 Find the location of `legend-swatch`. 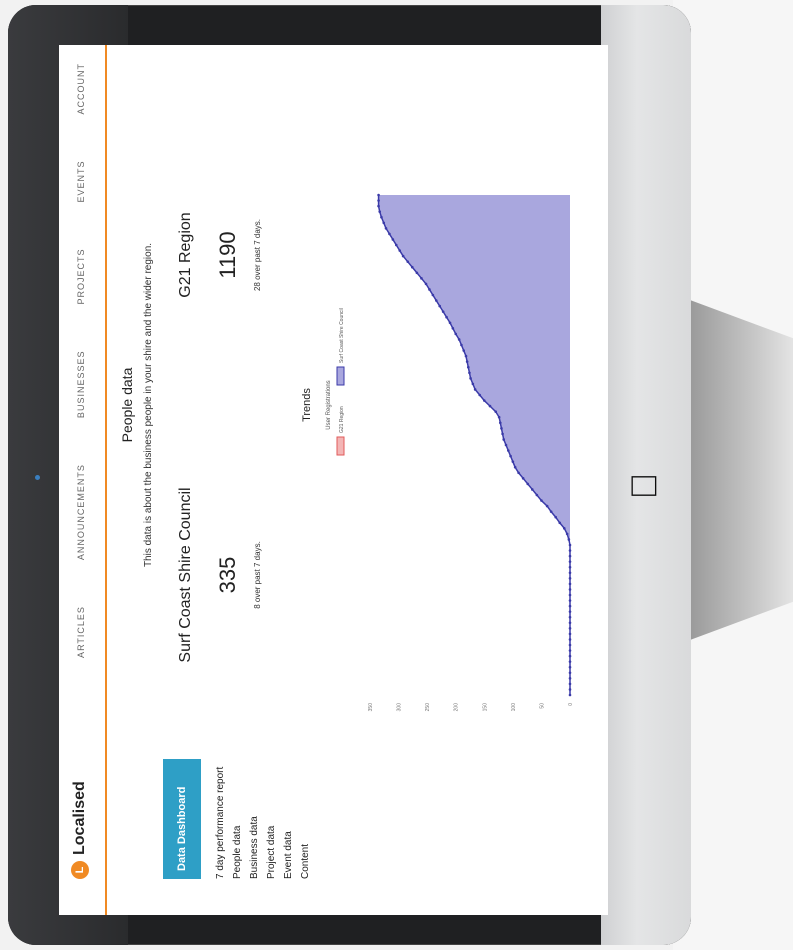

legend-swatch is located at coordinates (340, 446).